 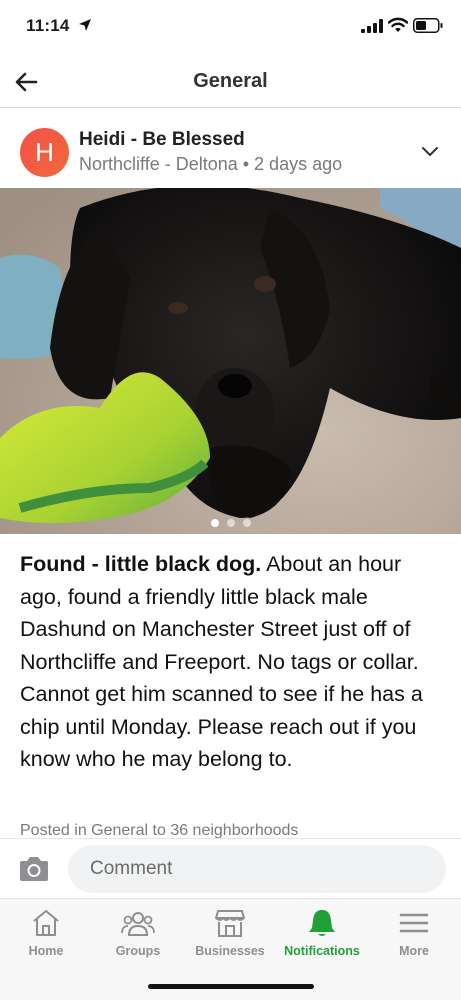 I want to click on status-bar: 11:14, so click(x=230, y=28).